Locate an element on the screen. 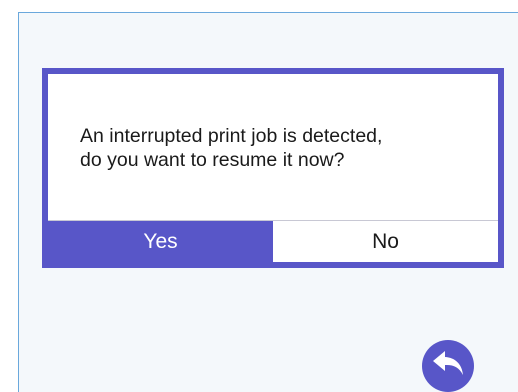  back-button is located at coordinates (448, 366).